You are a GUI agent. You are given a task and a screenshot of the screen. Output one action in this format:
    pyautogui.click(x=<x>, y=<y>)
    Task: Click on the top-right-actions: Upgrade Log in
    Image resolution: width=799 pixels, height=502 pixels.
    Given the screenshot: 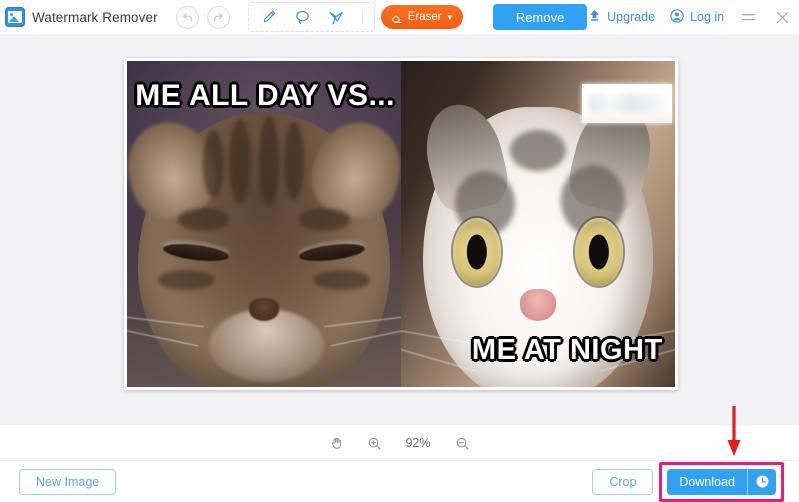 What is the action you would take?
    pyautogui.click(x=689, y=17)
    